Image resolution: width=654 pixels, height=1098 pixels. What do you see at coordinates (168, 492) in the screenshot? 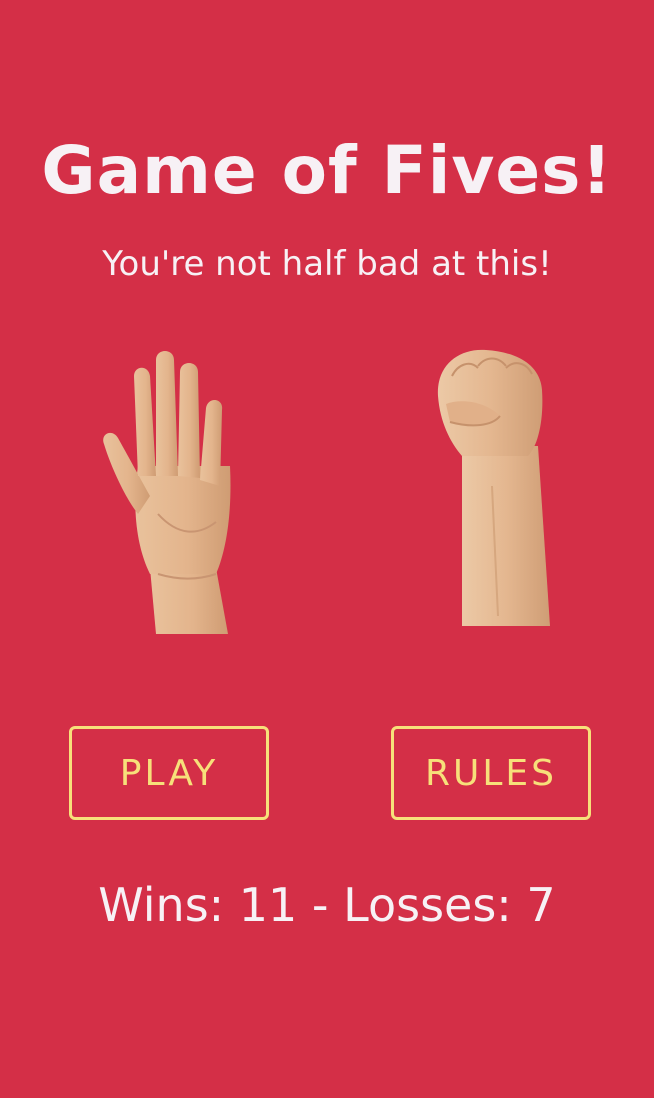
I see `open-hand-icon` at bounding box center [168, 492].